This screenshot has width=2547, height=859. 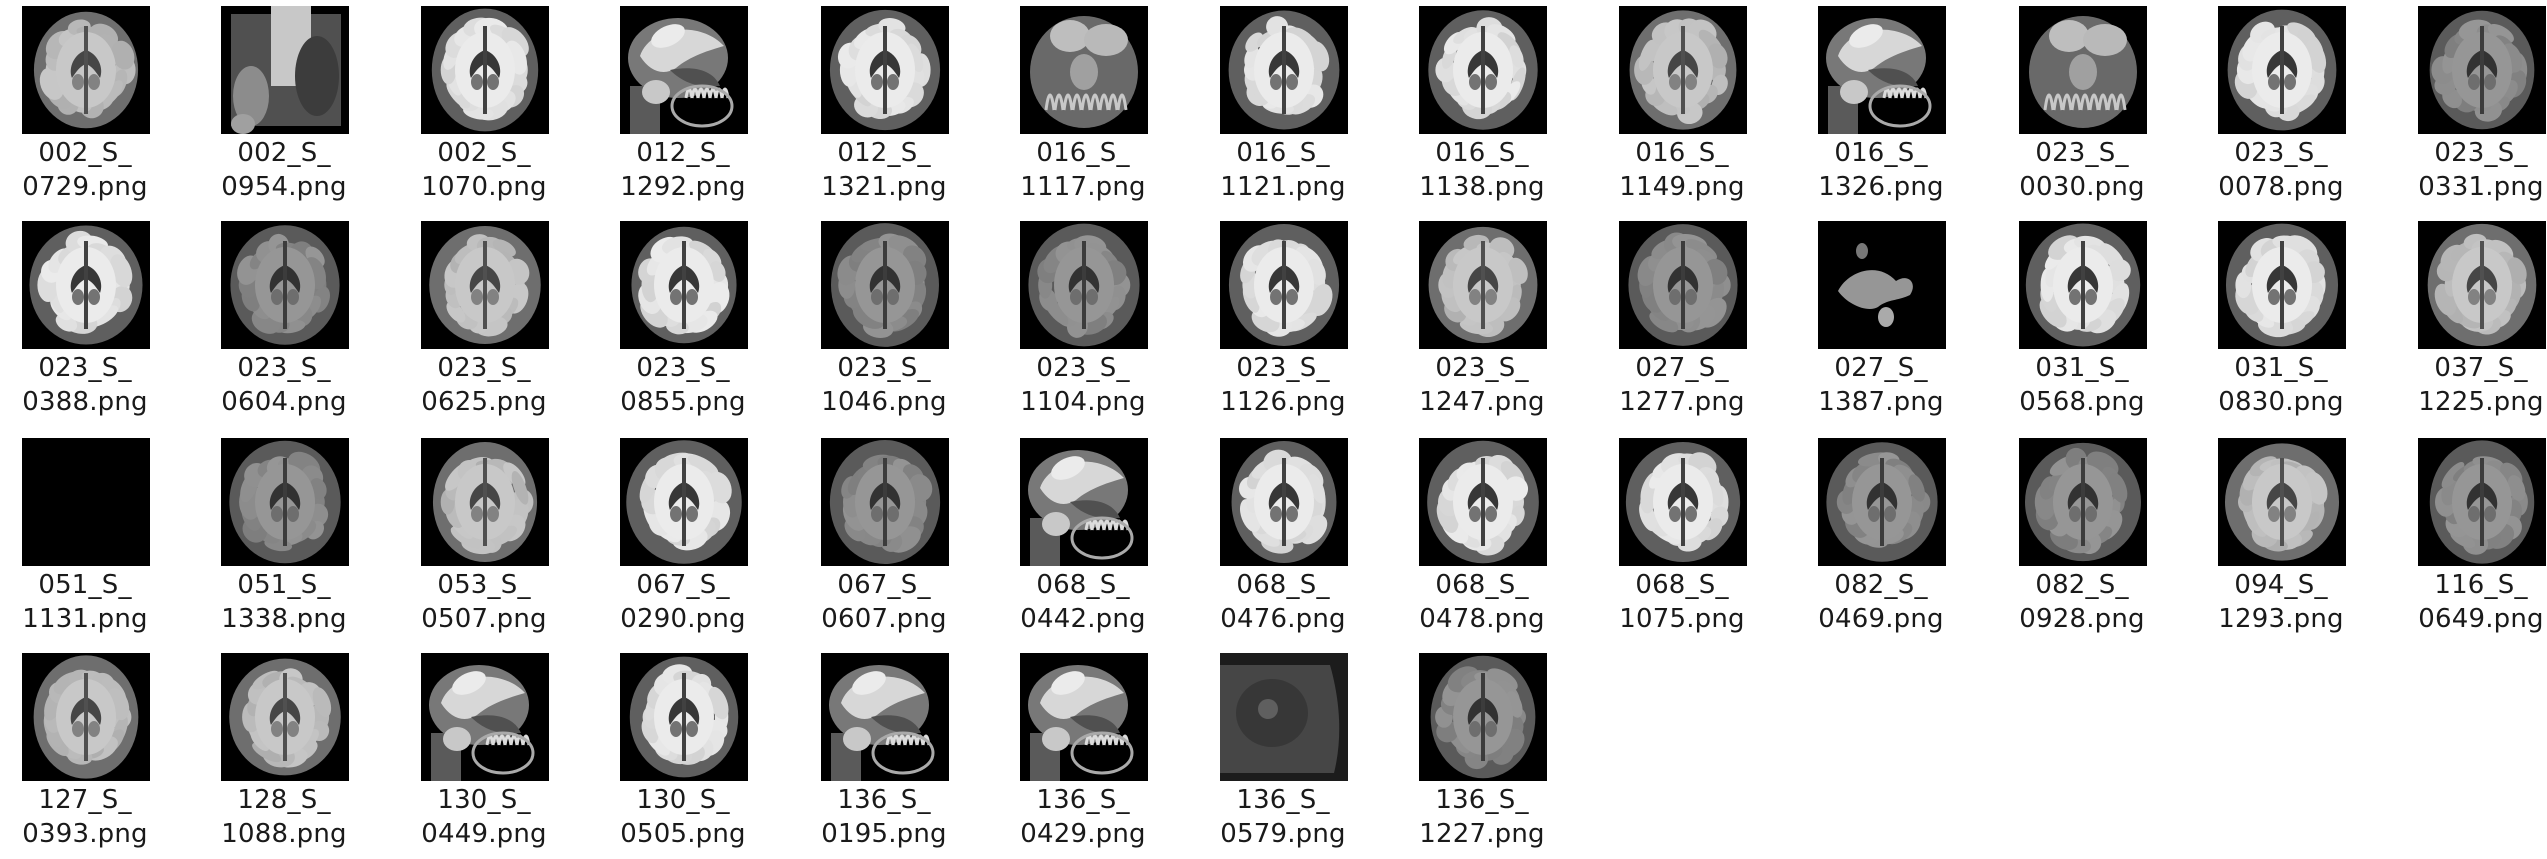 I want to click on file-name-line2: 0393.png, so click(x=85, y=834).